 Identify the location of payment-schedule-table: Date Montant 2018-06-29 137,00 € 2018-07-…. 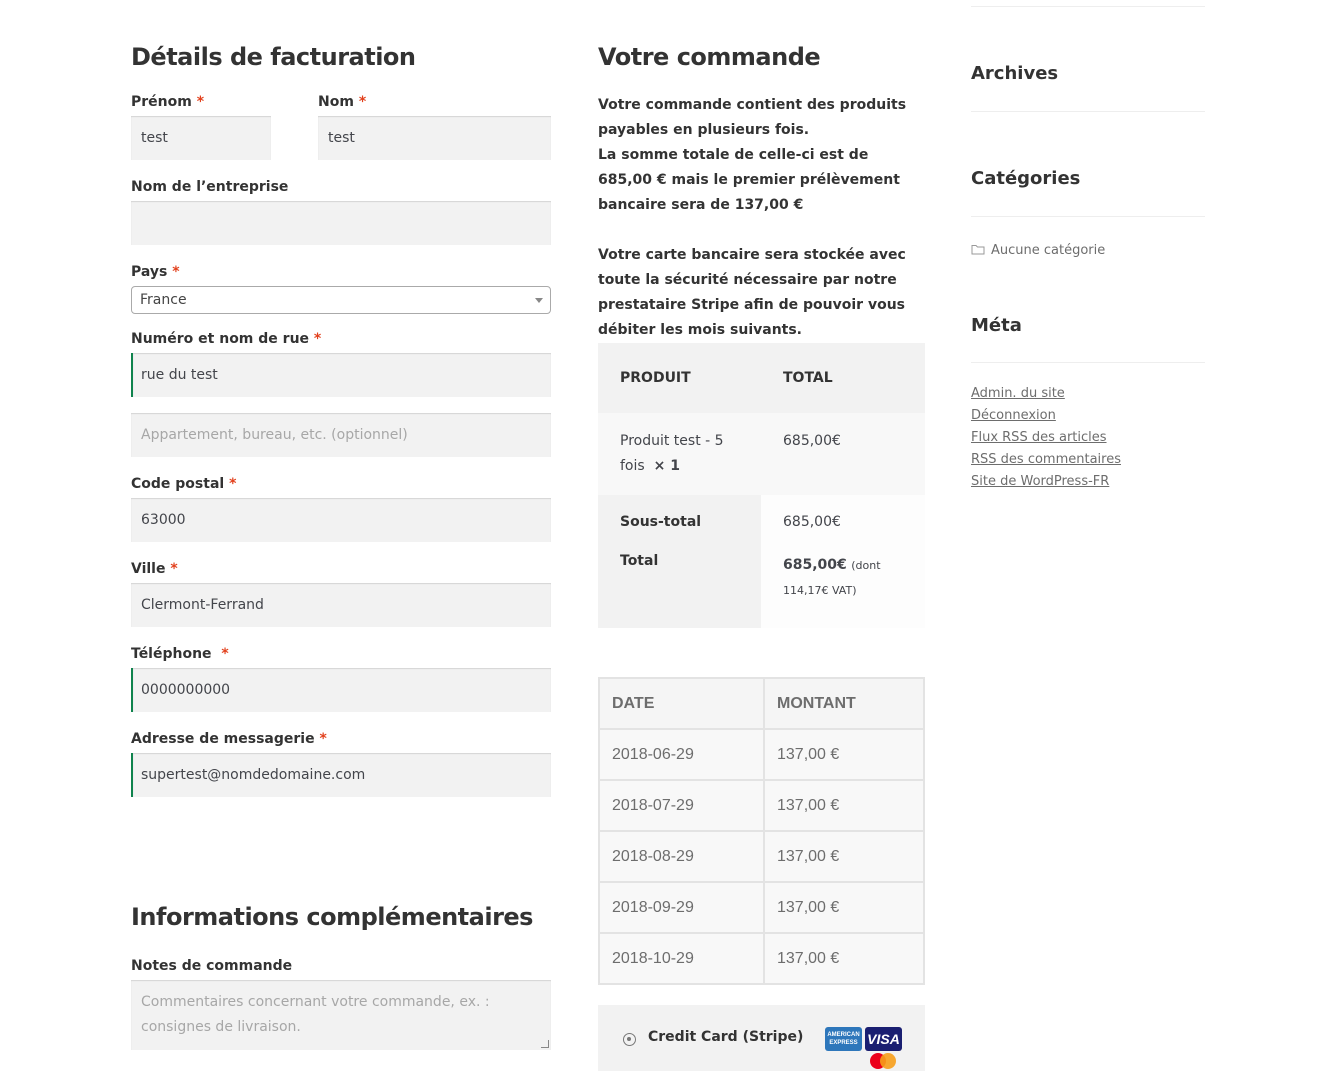
(761, 831).